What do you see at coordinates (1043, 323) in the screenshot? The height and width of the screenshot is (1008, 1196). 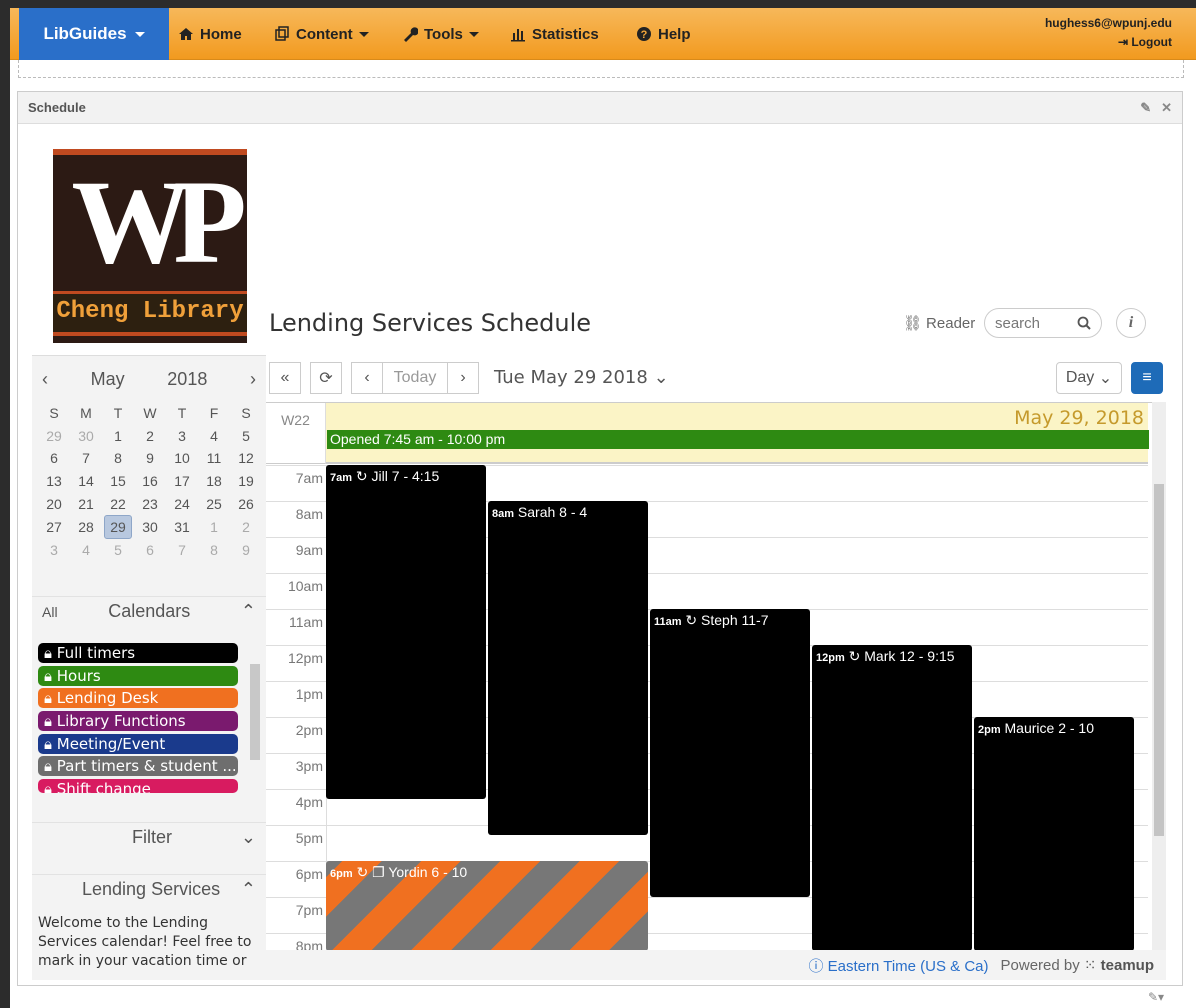 I see `search-input: search` at bounding box center [1043, 323].